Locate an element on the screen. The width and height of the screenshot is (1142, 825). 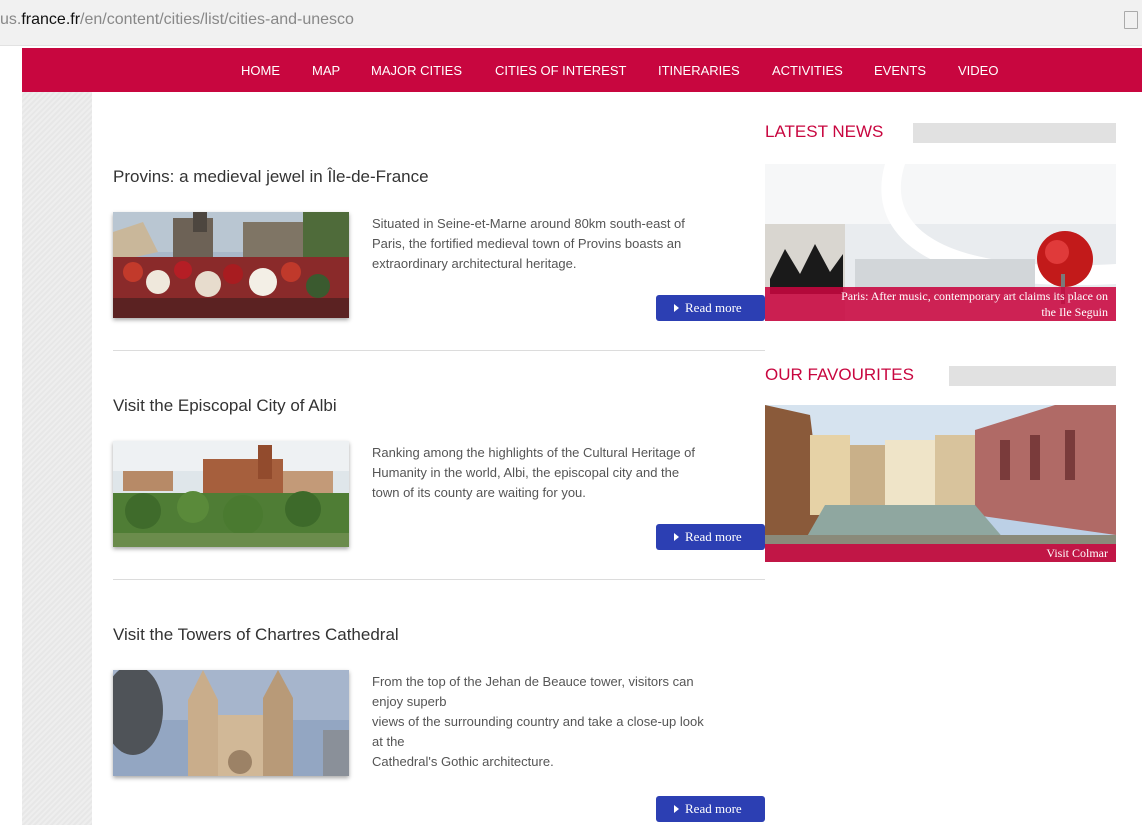
favourites-card: Visit Colmar is located at coordinates (940, 483).